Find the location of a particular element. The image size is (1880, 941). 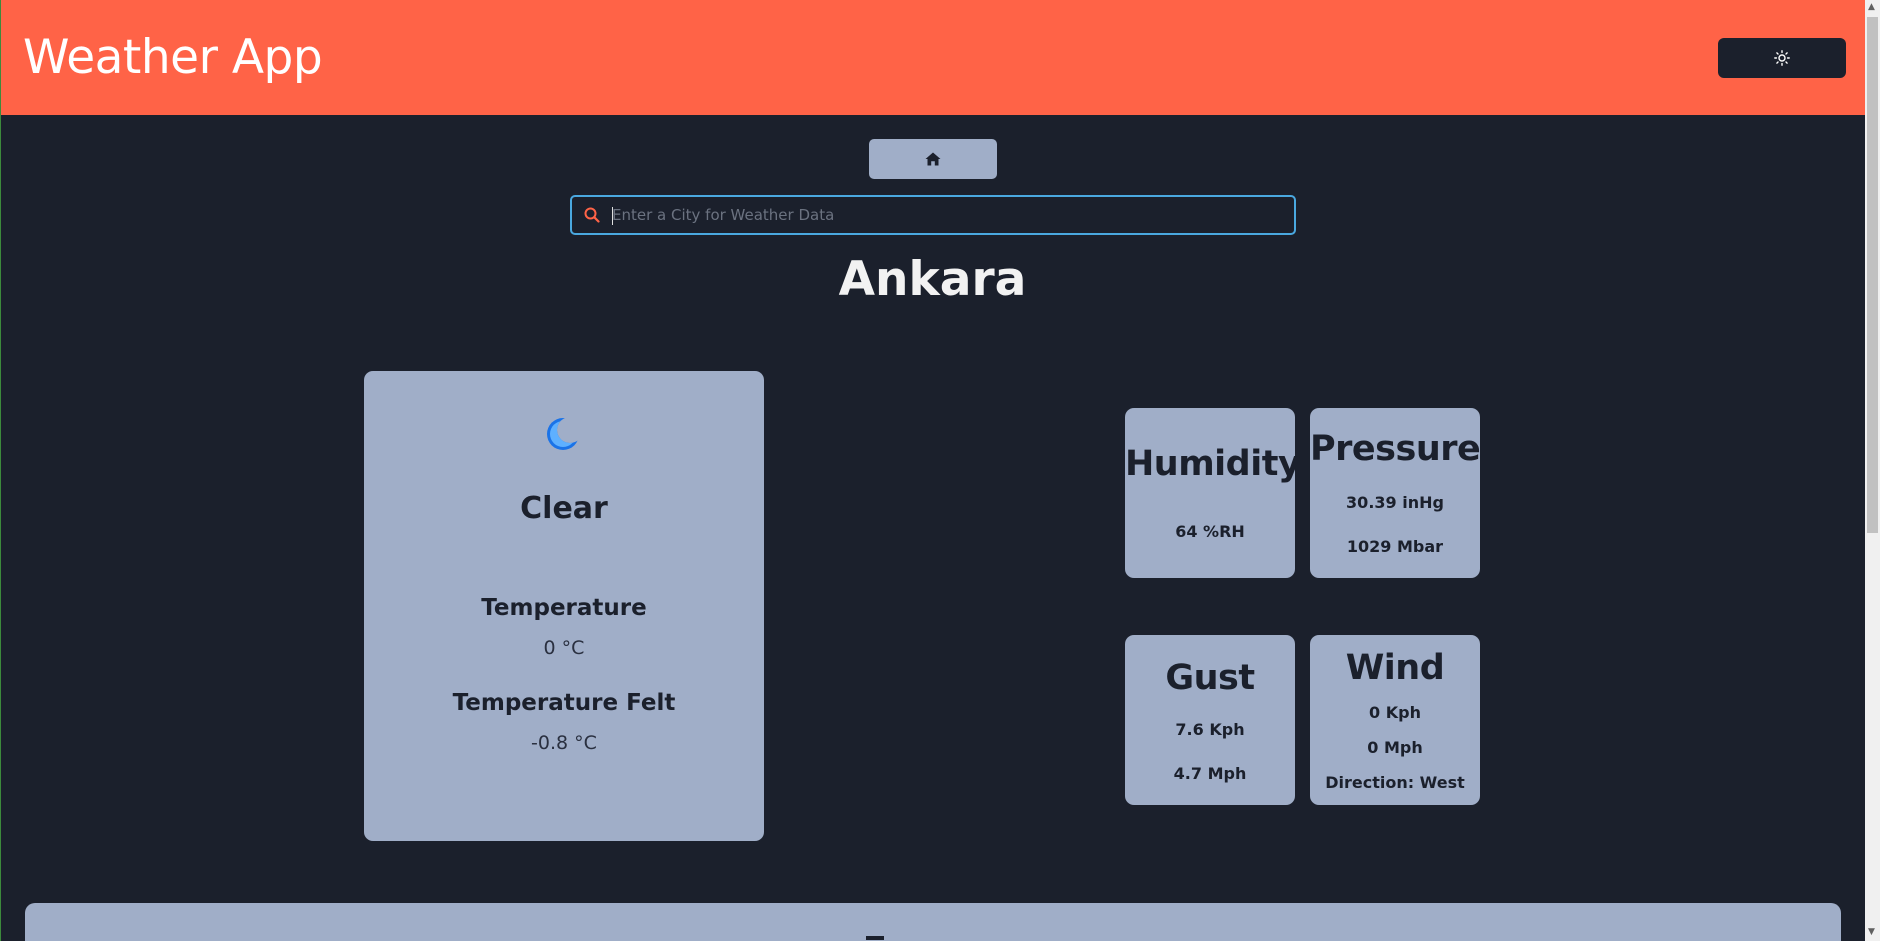

humidity-title: Humidity is located at coordinates (1213, 464).